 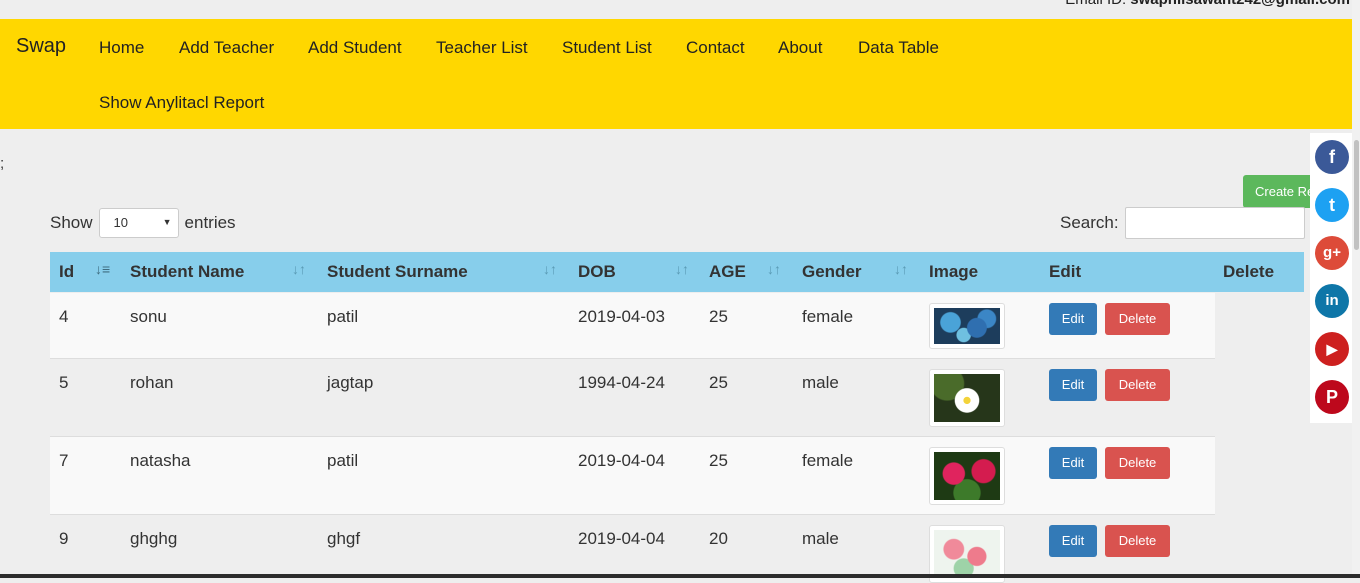 What do you see at coordinates (1332, 349) in the screenshot?
I see `youtube-icon: ▶` at bounding box center [1332, 349].